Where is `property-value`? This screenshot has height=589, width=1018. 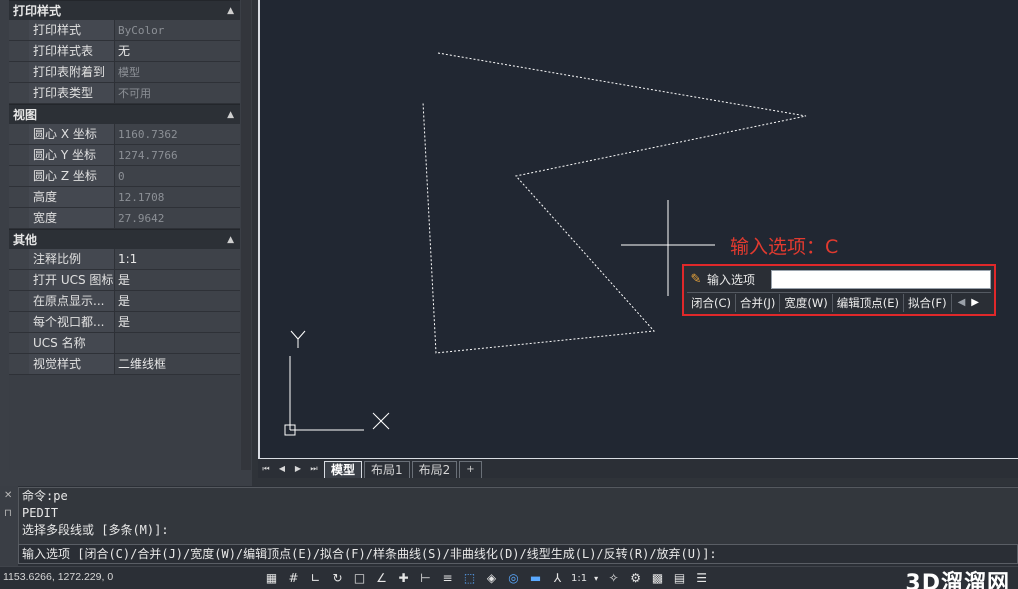
property-value is located at coordinates (177, 343).